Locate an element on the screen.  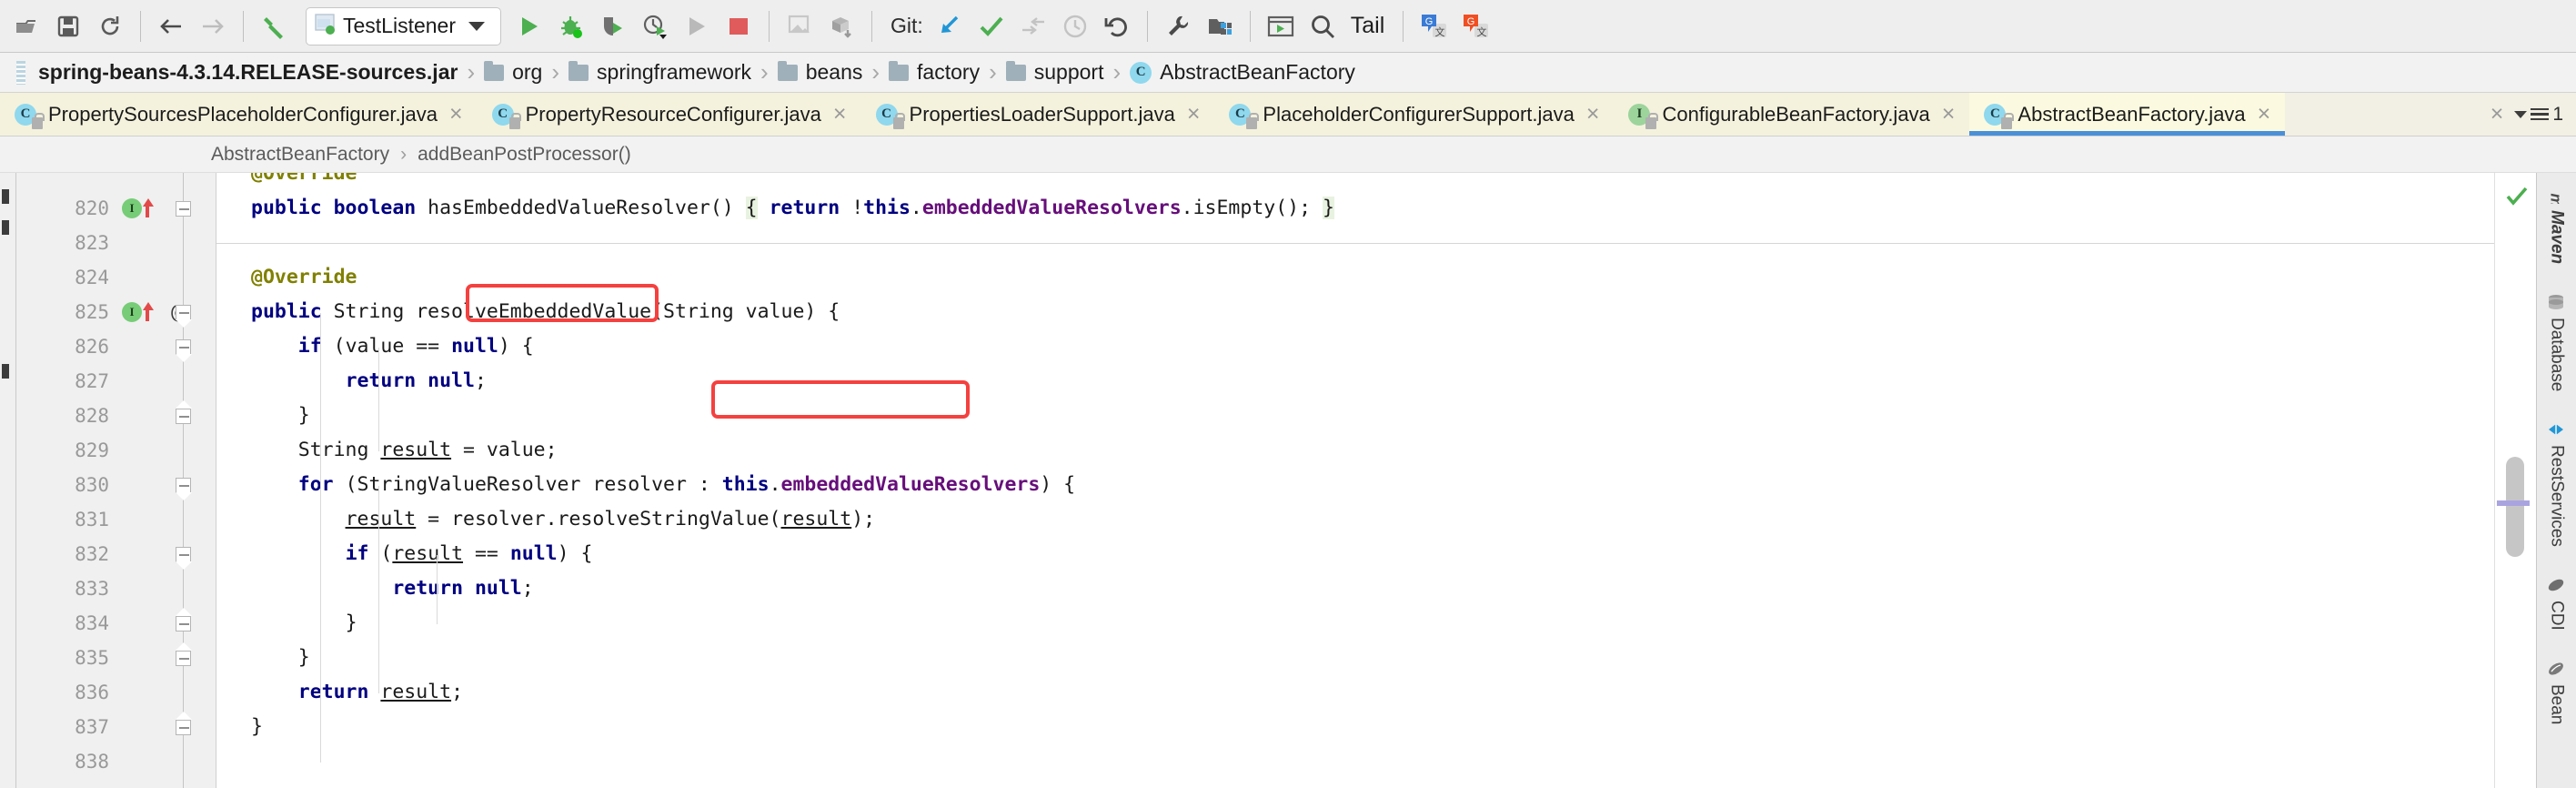
tool-window-rest-services: RestServices is located at coordinates (2557, 483).